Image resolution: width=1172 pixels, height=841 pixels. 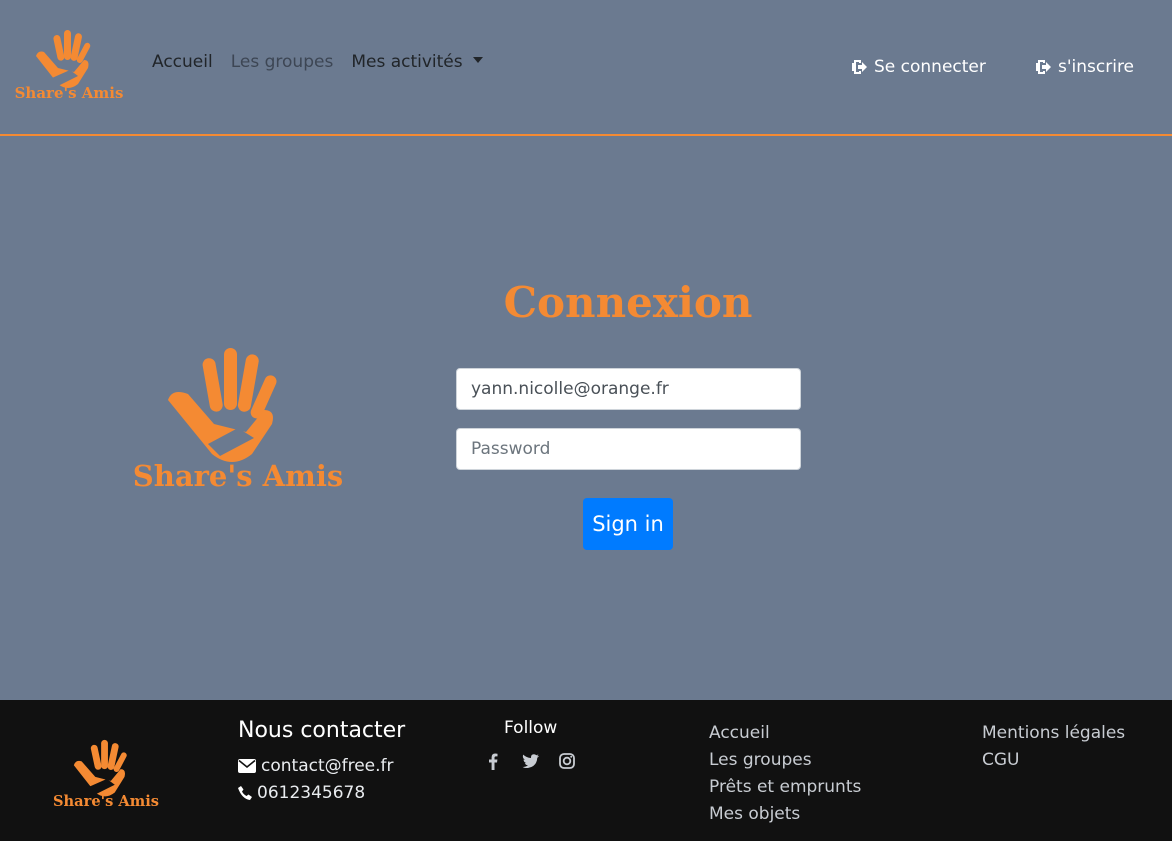 What do you see at coordinates (531, 728) in the screenshot?
I see `follow-title: Follow` at bounding box center [531, 728].